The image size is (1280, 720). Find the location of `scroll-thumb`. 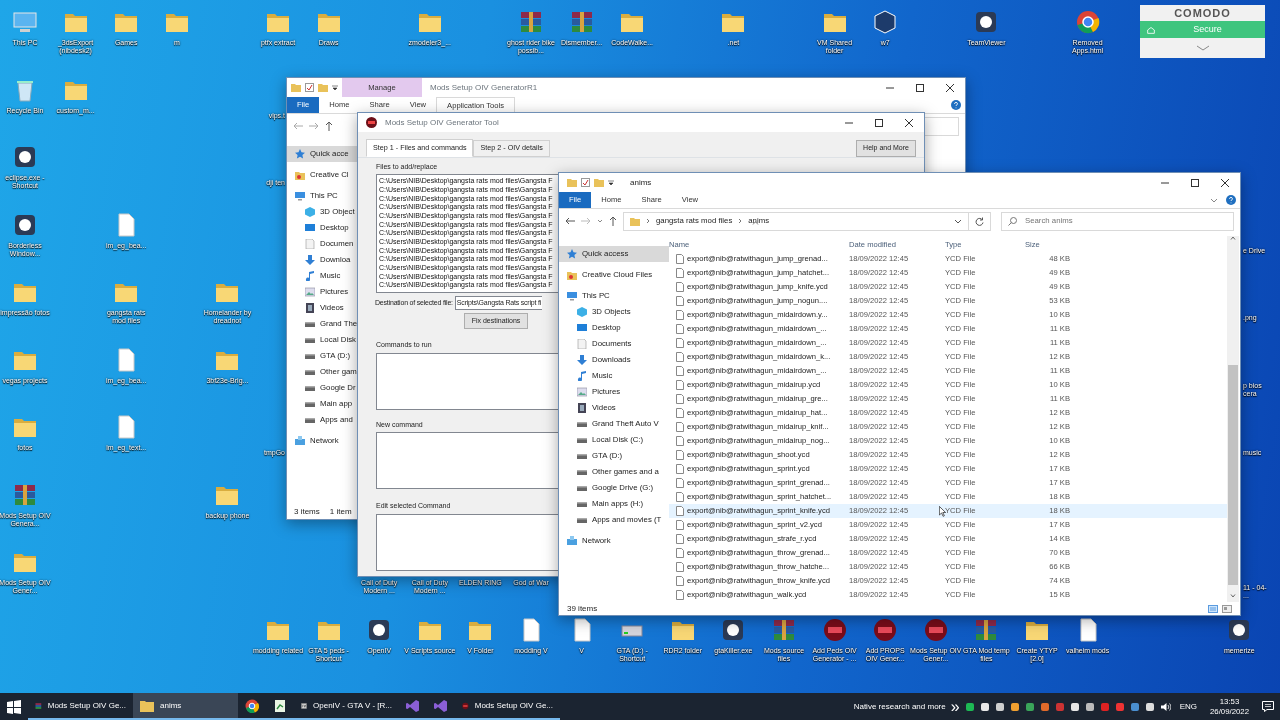

scroll-thumb is located at coordinates (1233, 475).